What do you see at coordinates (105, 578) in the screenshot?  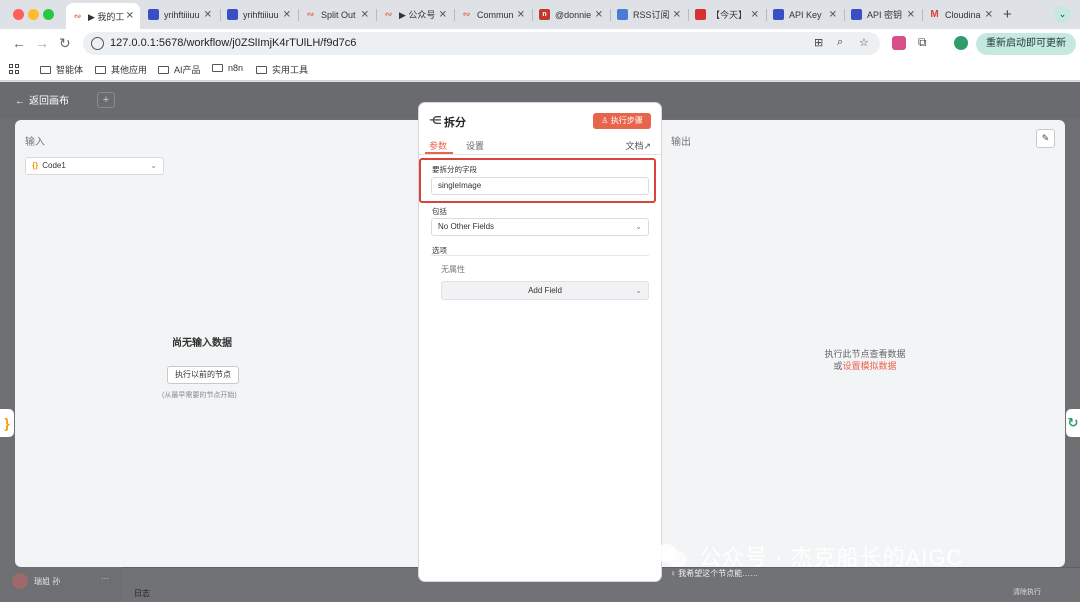 I see `more-icon: ⋯` at bounding box center [105, 578].